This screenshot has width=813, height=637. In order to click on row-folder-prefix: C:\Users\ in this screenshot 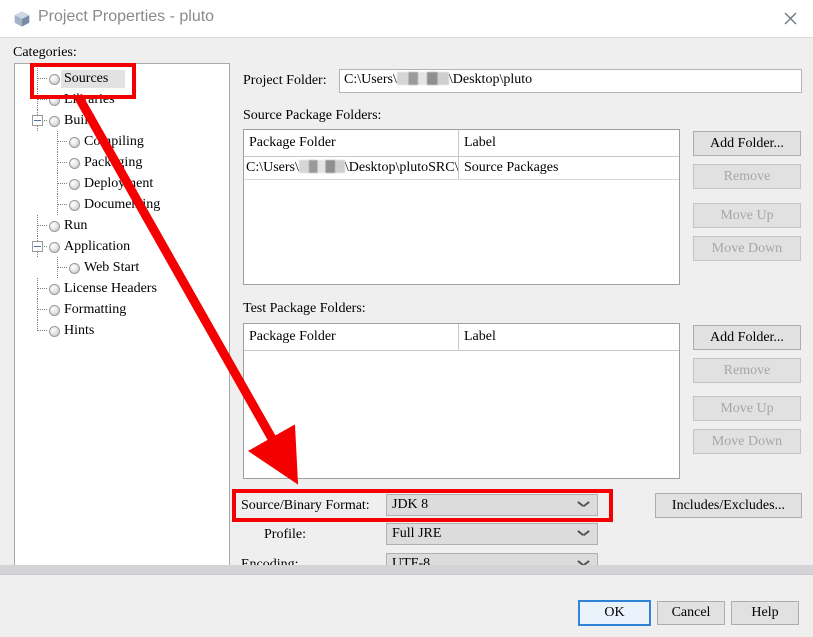, I will do `click(272, 167)`.